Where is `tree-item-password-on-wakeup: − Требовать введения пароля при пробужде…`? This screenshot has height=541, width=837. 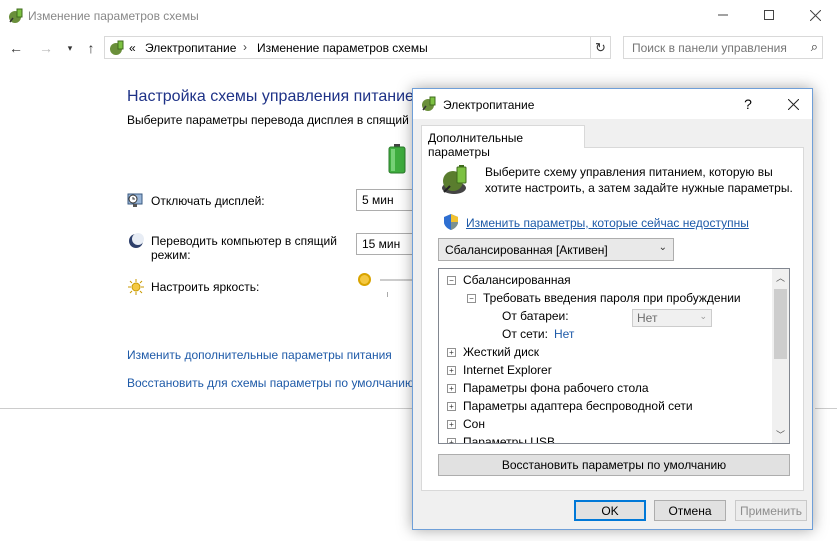 tree-item-password-on-wakeup: − Требовать введения пароля при пробужде… is located at coordinates (604, 298).